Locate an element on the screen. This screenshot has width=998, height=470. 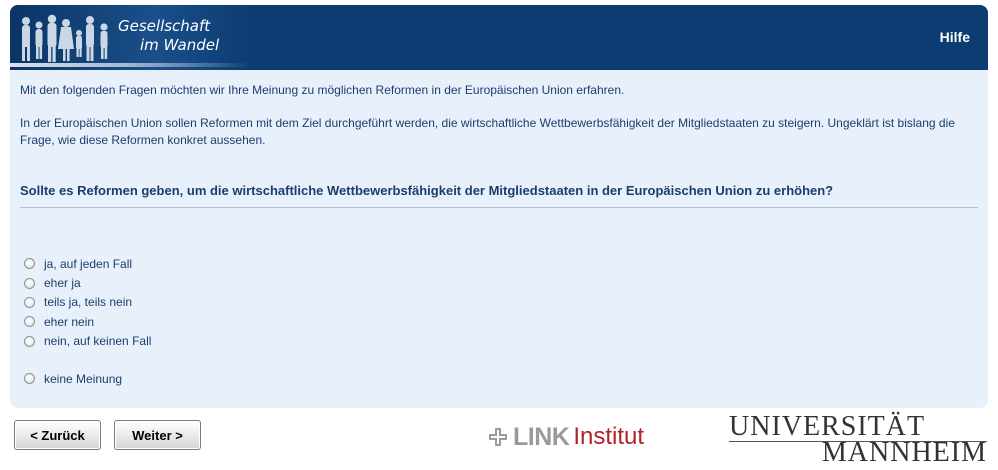
gesellschaft-im-wandel-logo: Gesellschaft im Wandel is located at coordinates (130, 37).